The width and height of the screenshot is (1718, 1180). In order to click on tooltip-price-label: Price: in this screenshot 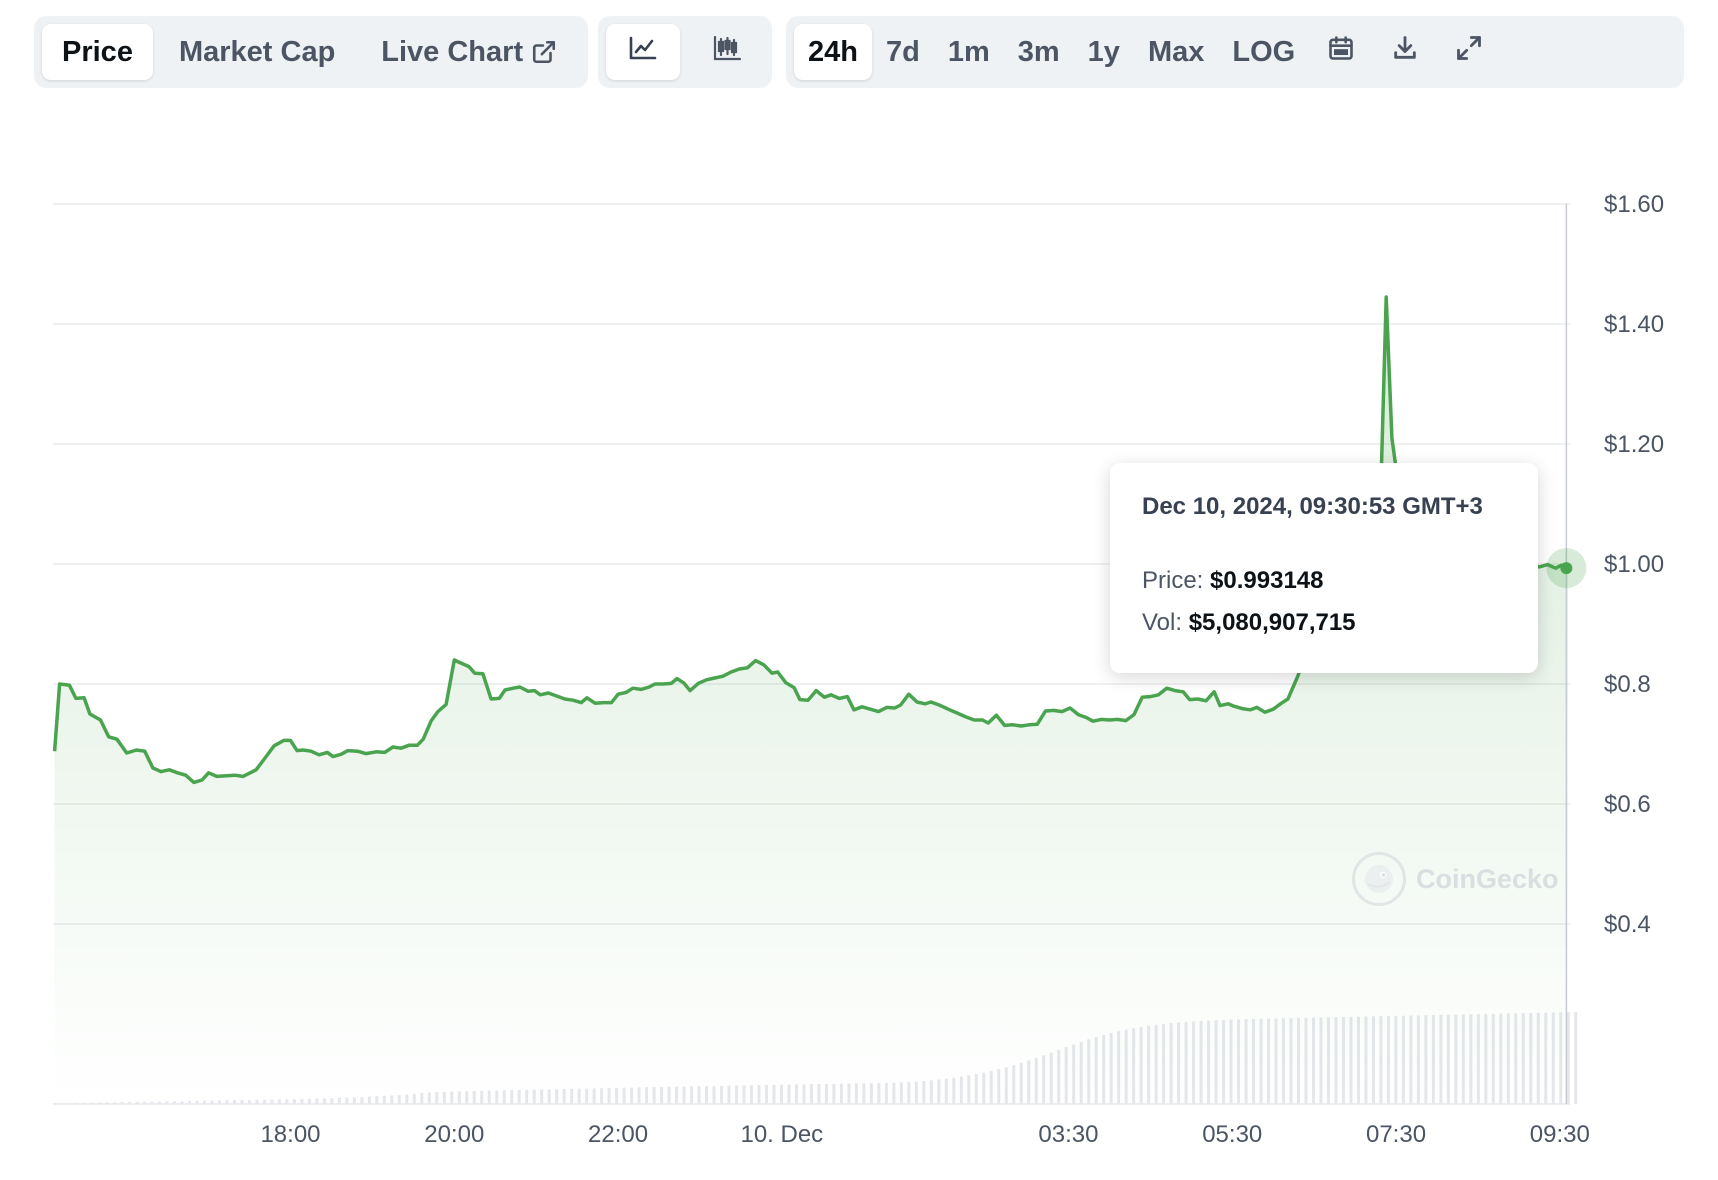, I will do `click(1173, 580)`.